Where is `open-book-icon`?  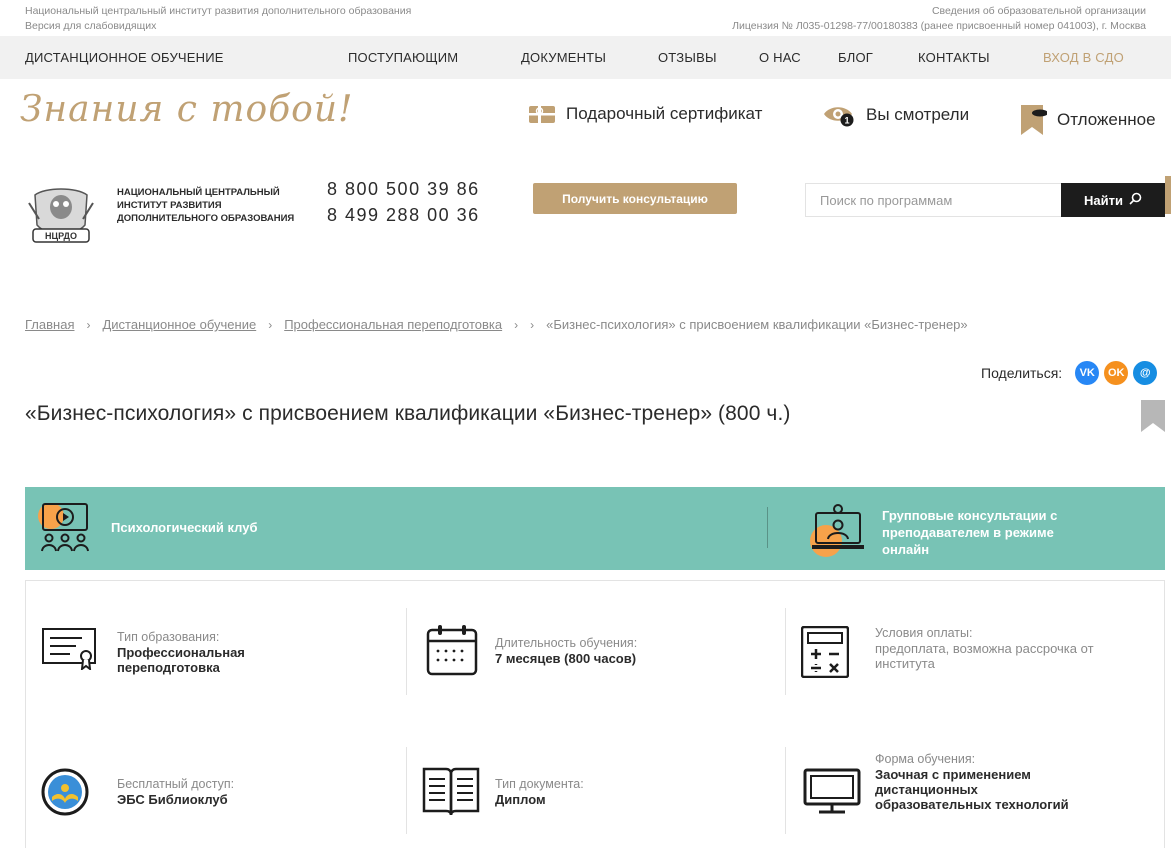
open-book-icon is located at coordinates (458, 793).